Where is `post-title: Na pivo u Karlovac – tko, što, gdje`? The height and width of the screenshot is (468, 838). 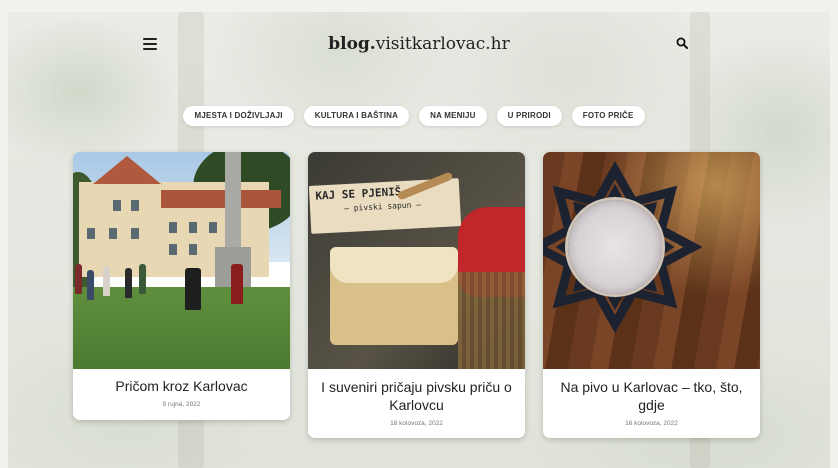
post-title: Na pivo u Karlovac – tko, što, gdje is located at coordinates (651, 396).